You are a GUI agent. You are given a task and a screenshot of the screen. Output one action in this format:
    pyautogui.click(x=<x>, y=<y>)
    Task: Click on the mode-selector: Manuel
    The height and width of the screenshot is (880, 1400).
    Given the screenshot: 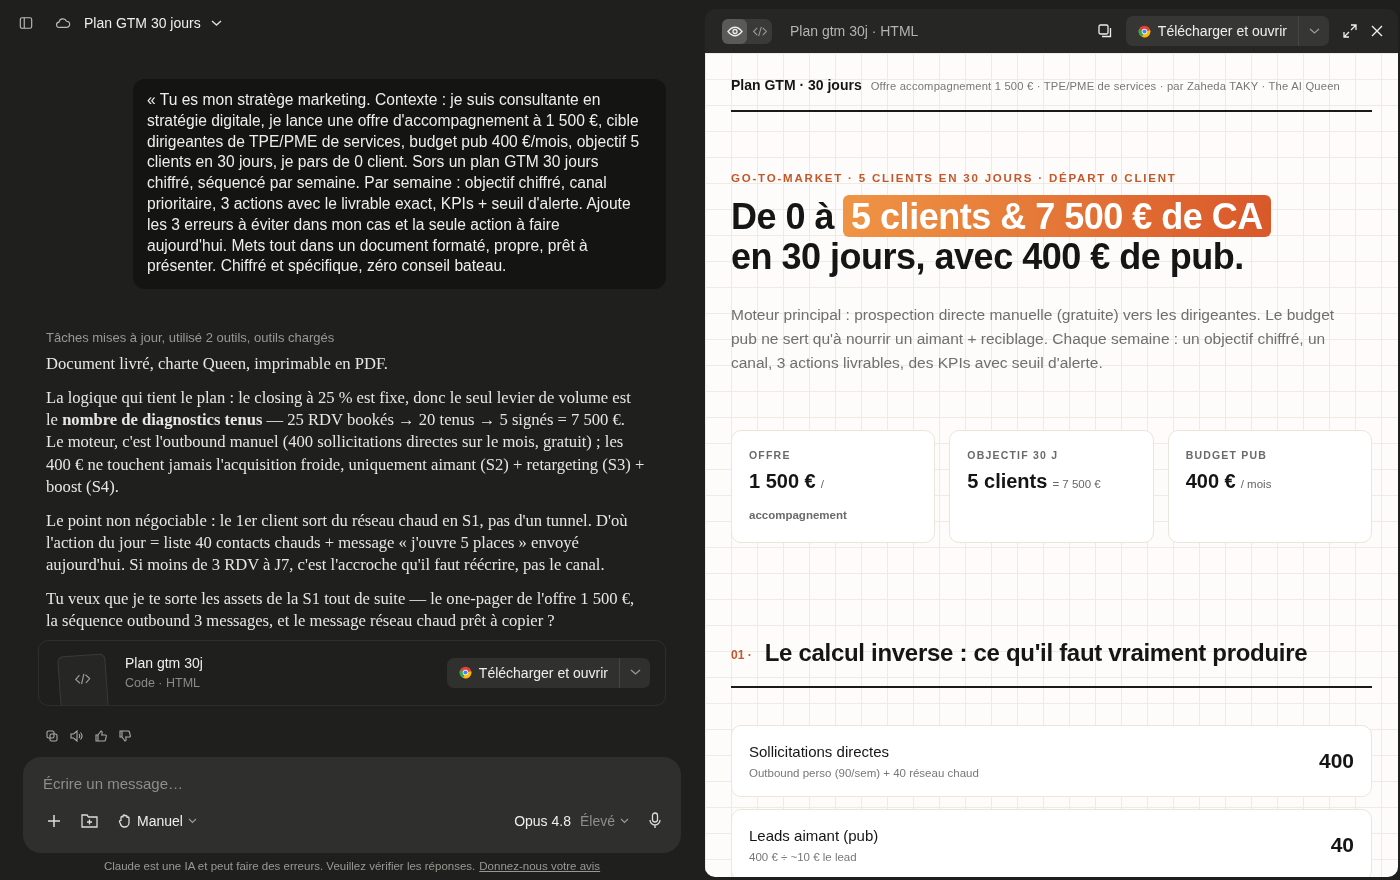 What is the action you would take?
    pyautogui.click(x=157, y=820)
    